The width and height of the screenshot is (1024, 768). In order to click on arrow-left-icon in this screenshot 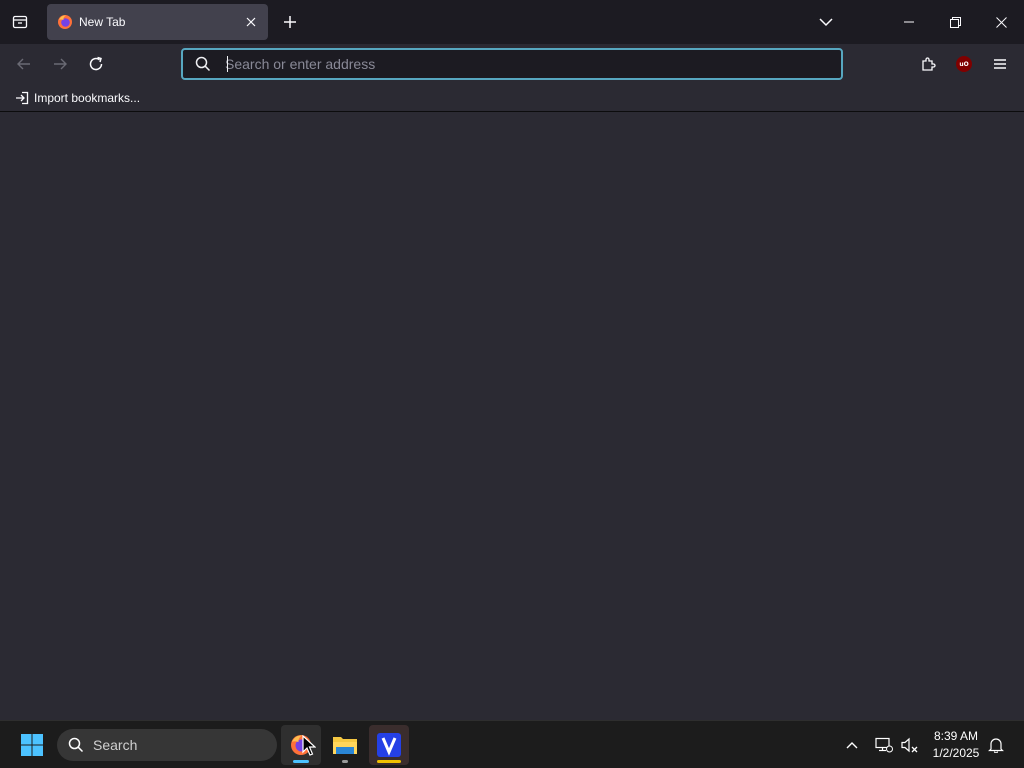, I will do `click(23, 64)`.